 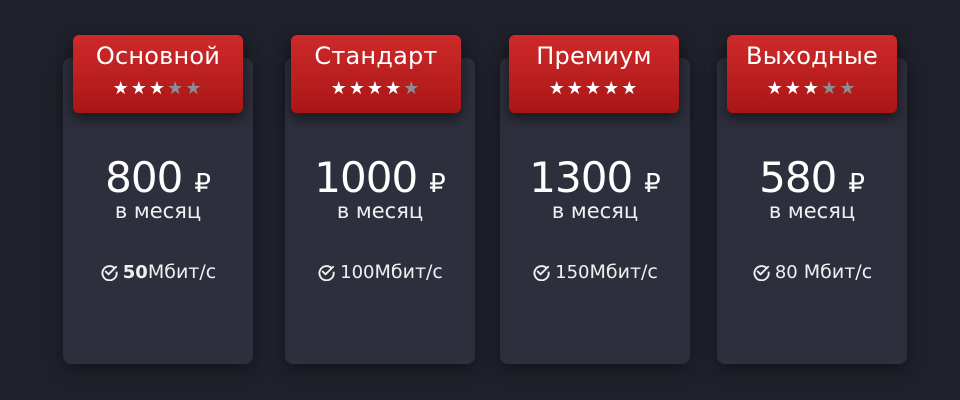 I want to click on plan-header-osnovnoy: Основной ★★★★★, so click(x=158, y=74).